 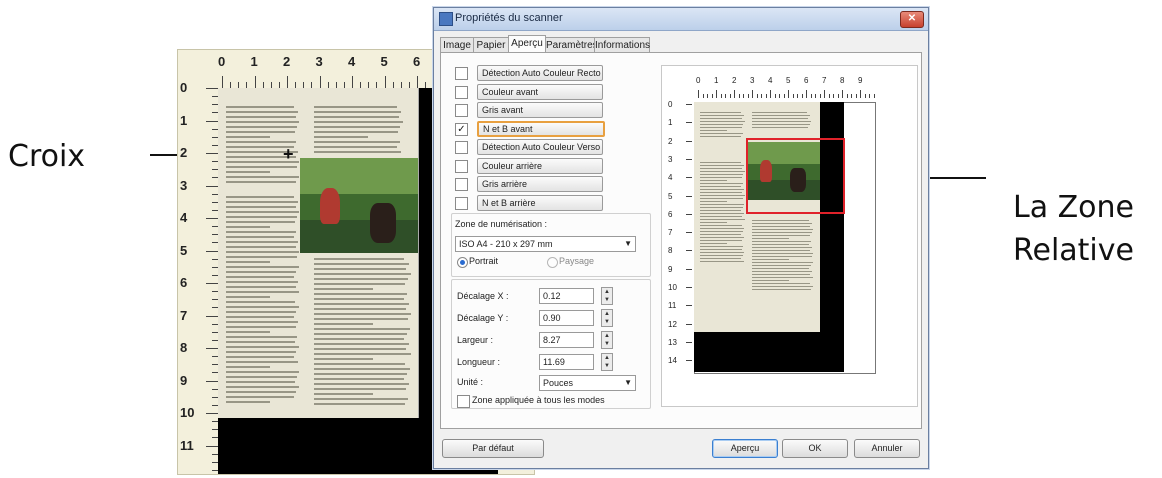 What do you see at coordinates (47, 156) in the screenshot?
I see `croix-label: Croix` at bounding box center [47, 156].